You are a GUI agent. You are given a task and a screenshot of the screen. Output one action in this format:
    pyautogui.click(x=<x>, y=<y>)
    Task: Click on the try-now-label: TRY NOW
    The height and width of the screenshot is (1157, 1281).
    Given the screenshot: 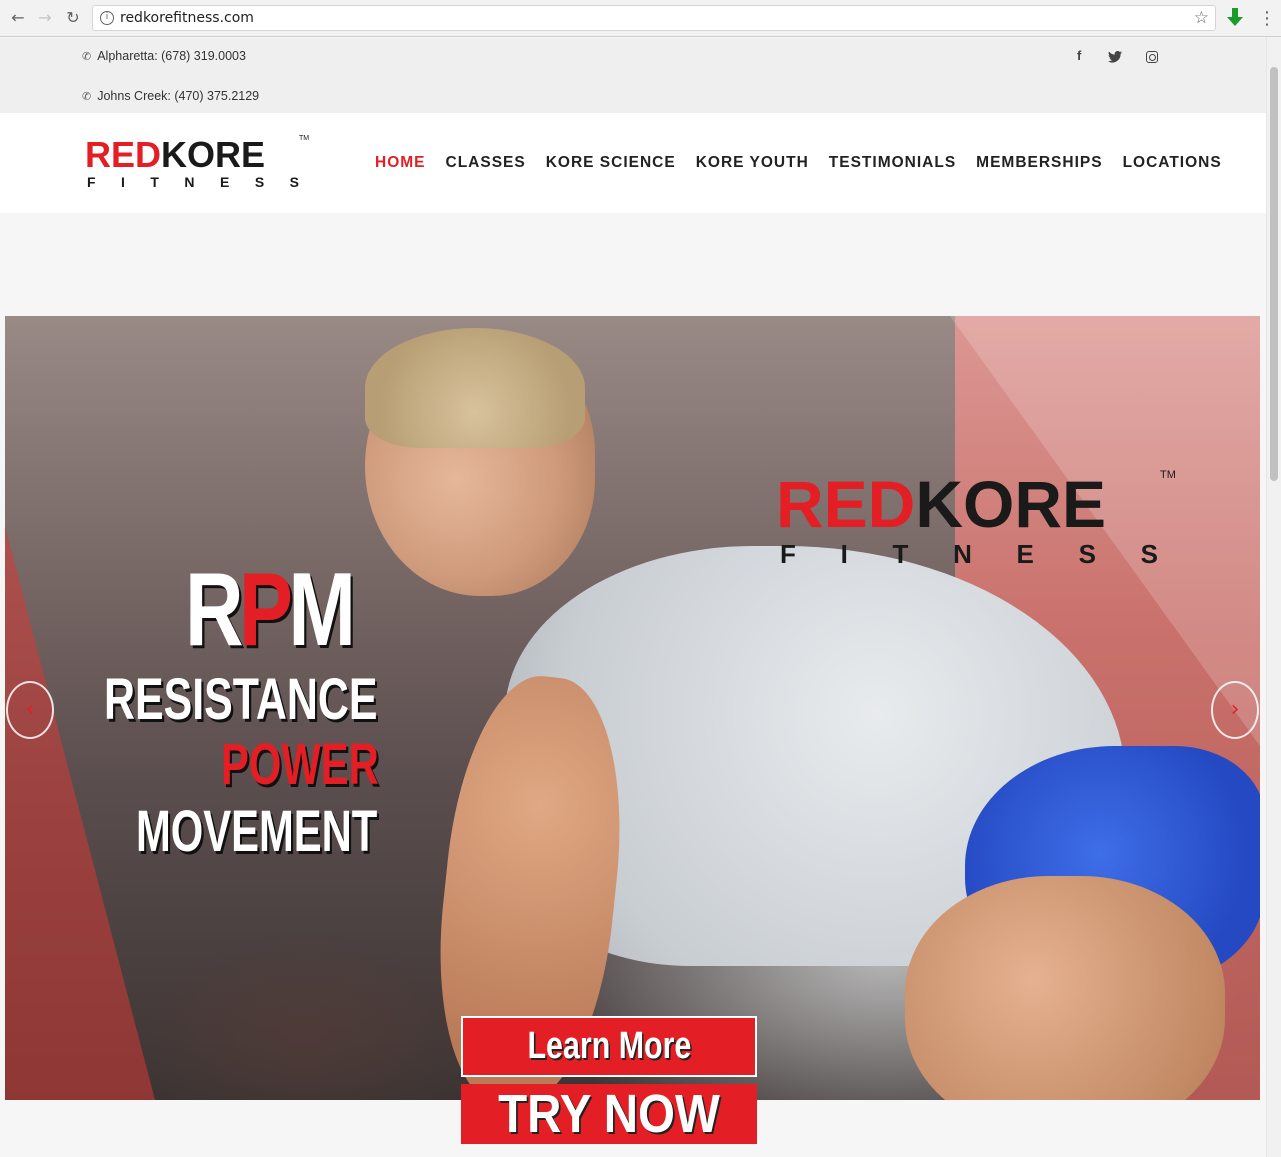 What is the action you would take?
    pyautogui.click(x=609, y=1114)
    